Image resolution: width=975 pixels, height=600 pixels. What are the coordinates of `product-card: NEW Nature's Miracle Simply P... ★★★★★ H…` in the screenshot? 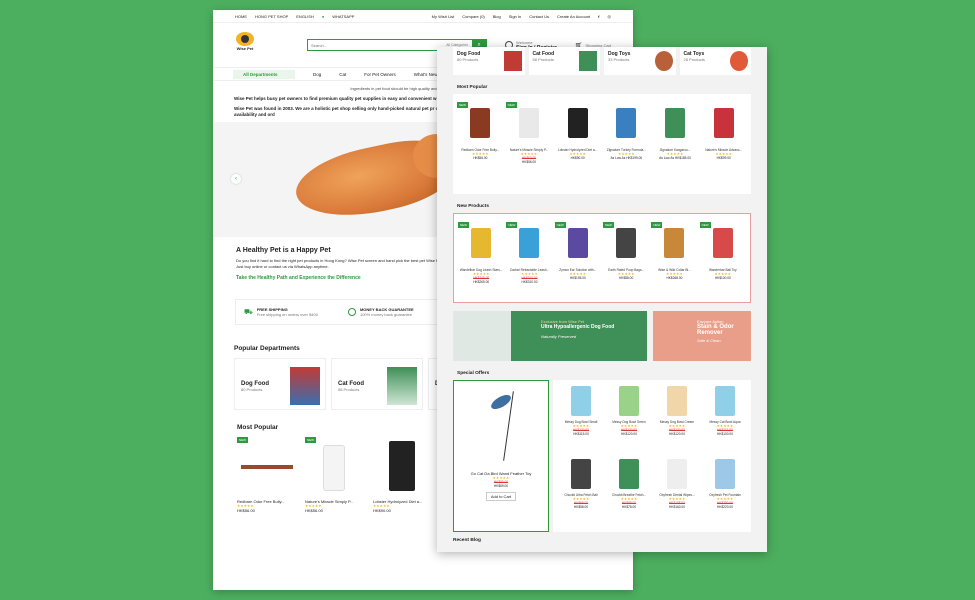 It's located at (335, 475).